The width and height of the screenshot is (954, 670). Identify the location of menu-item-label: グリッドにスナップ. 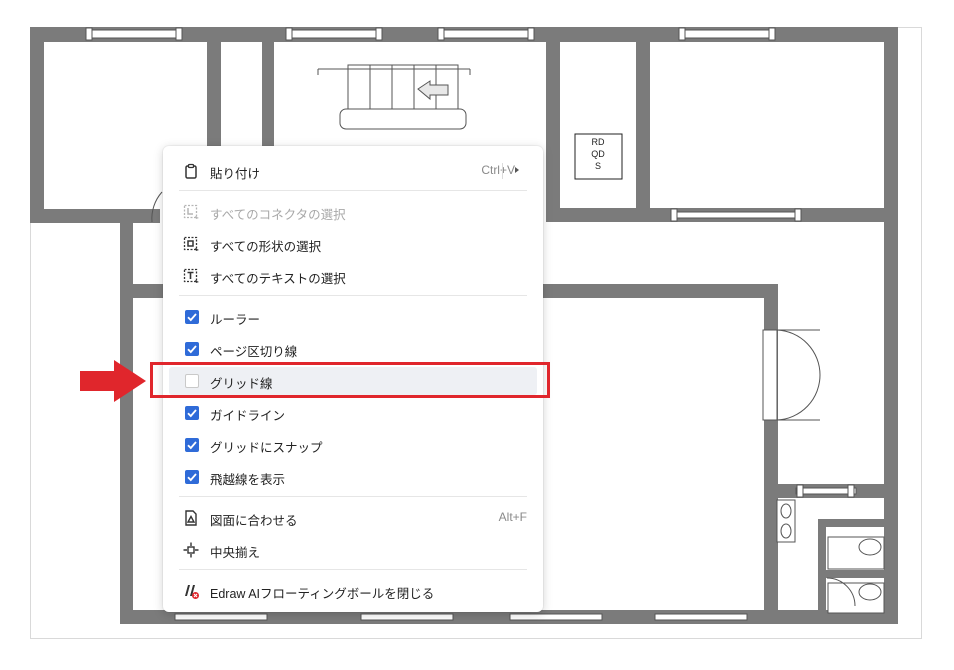
(266, 448).